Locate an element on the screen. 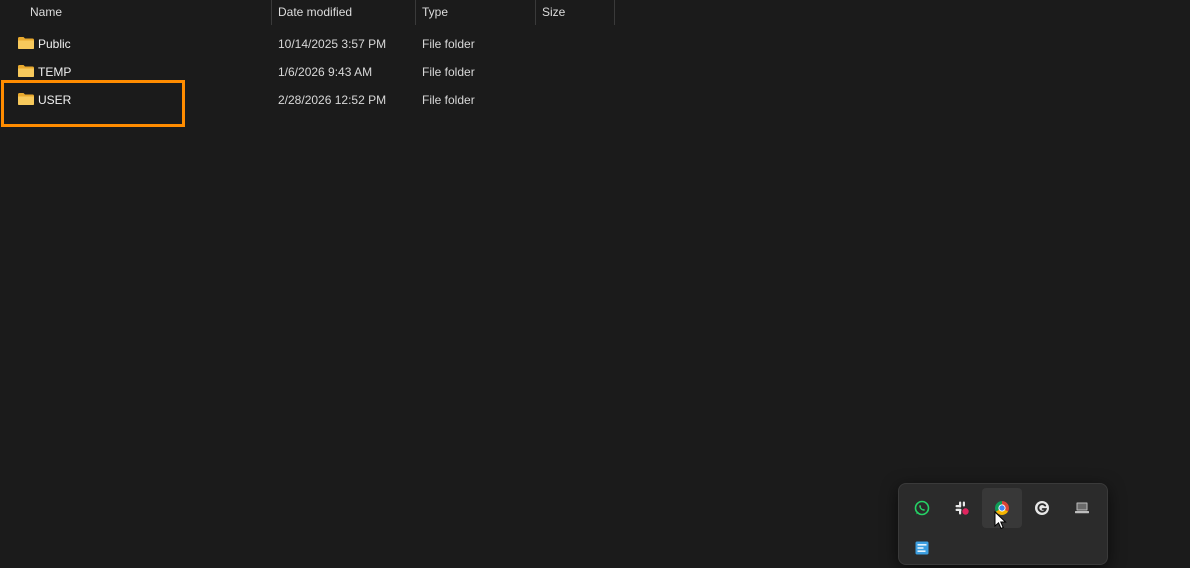 The image size is (1190, 568). whatsapp-icon is located at coordinates (922, 508).